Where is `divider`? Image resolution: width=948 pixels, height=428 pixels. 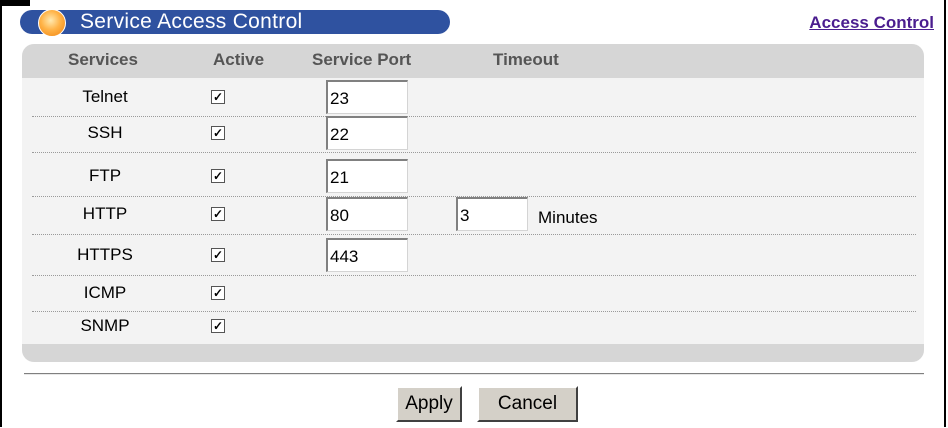
divider is located at coordinates (474, 374).